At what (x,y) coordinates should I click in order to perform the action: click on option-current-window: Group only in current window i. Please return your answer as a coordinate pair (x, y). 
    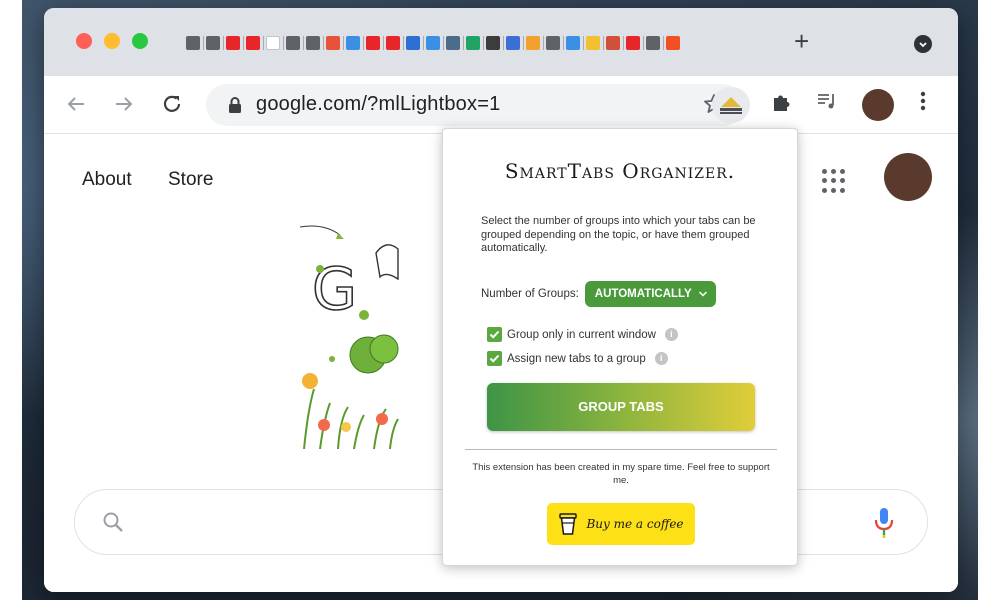
    Looking at the image, I should click on (582, 334).